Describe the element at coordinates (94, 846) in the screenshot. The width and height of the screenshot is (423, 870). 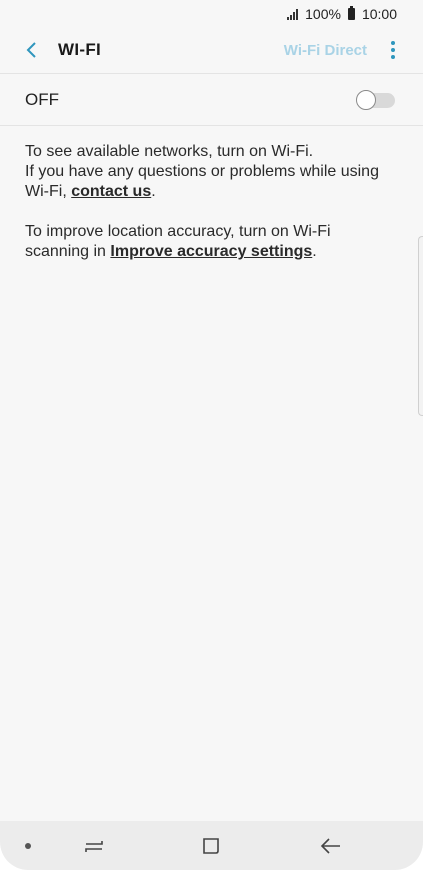
I see `recents-icon` at that location.